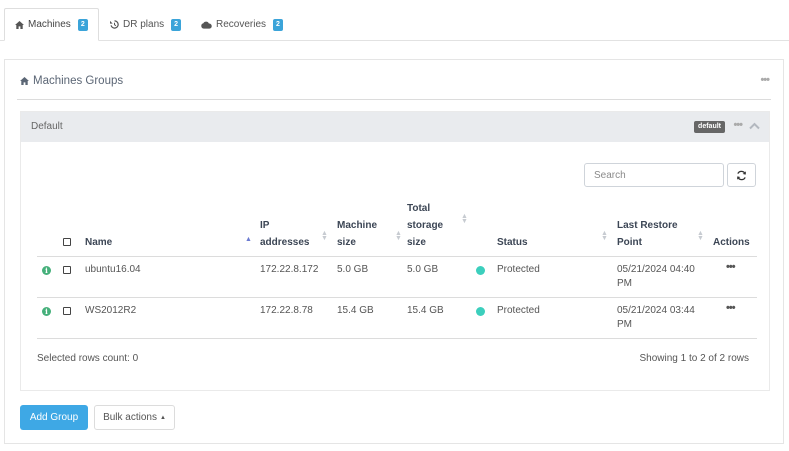 This screenshot has height=451, width=789. I want to click on cloud-icon, so click(206, 25).